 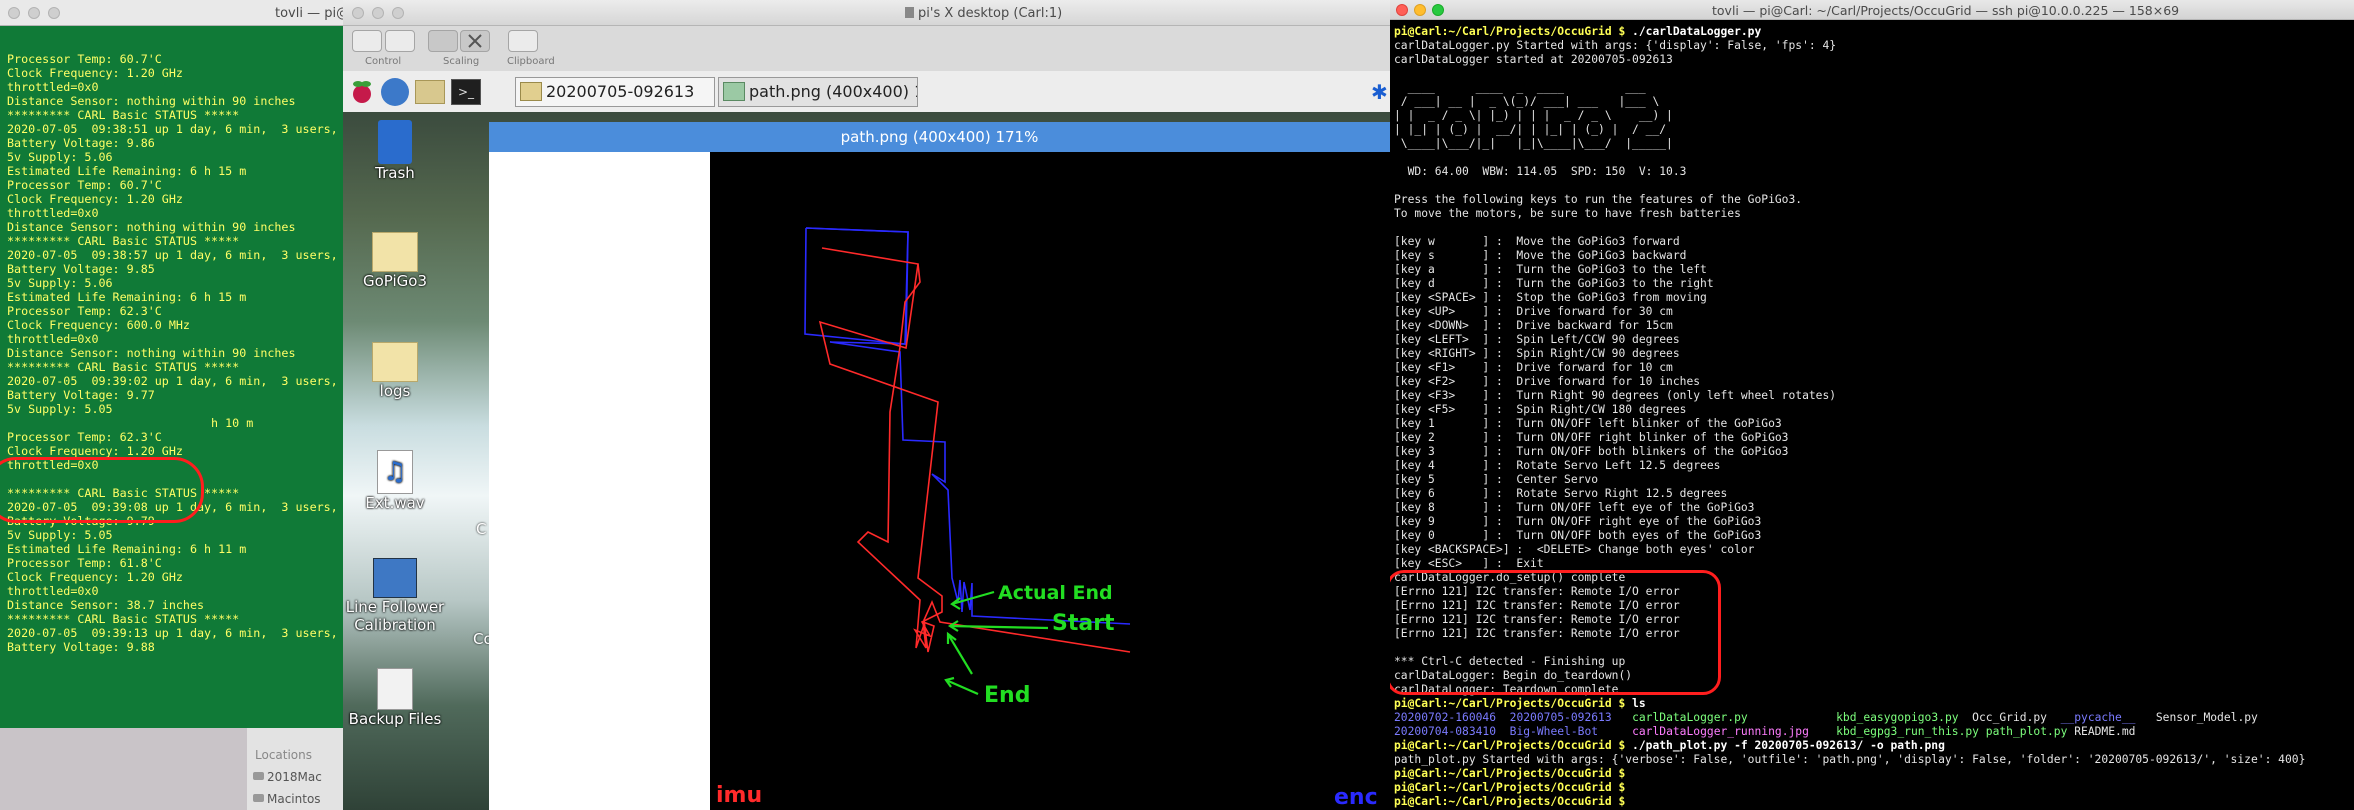 I want to click on desktop-icon-trash: Trash, so click(x=399, y=151).